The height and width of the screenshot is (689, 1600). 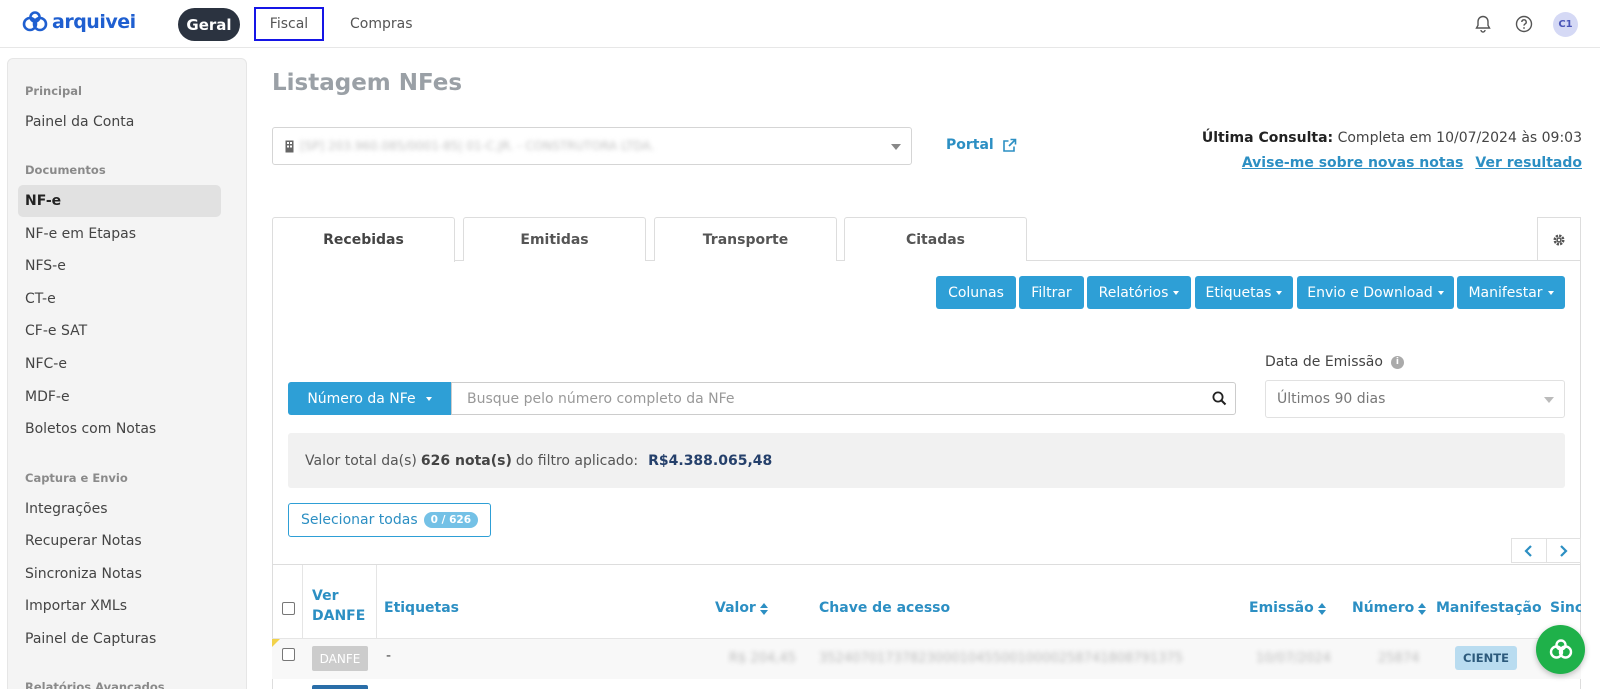 I want to click on avise-me-link: Avise-me sobre novas notas, so click(x=1353, y=163).